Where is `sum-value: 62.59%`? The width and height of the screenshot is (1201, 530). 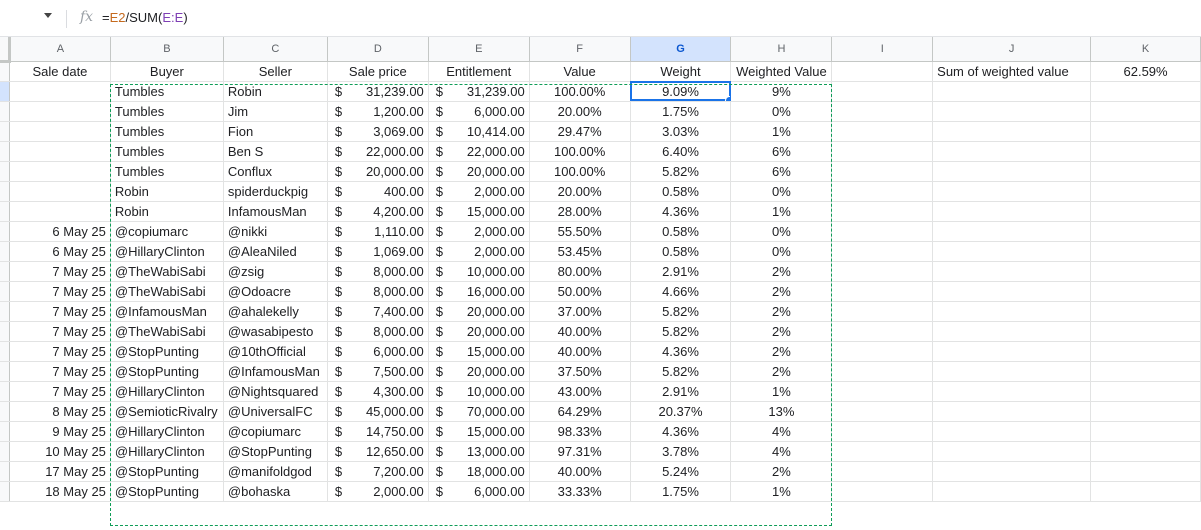 sum-value: 62.59% is located at coordinates (1145, 71).